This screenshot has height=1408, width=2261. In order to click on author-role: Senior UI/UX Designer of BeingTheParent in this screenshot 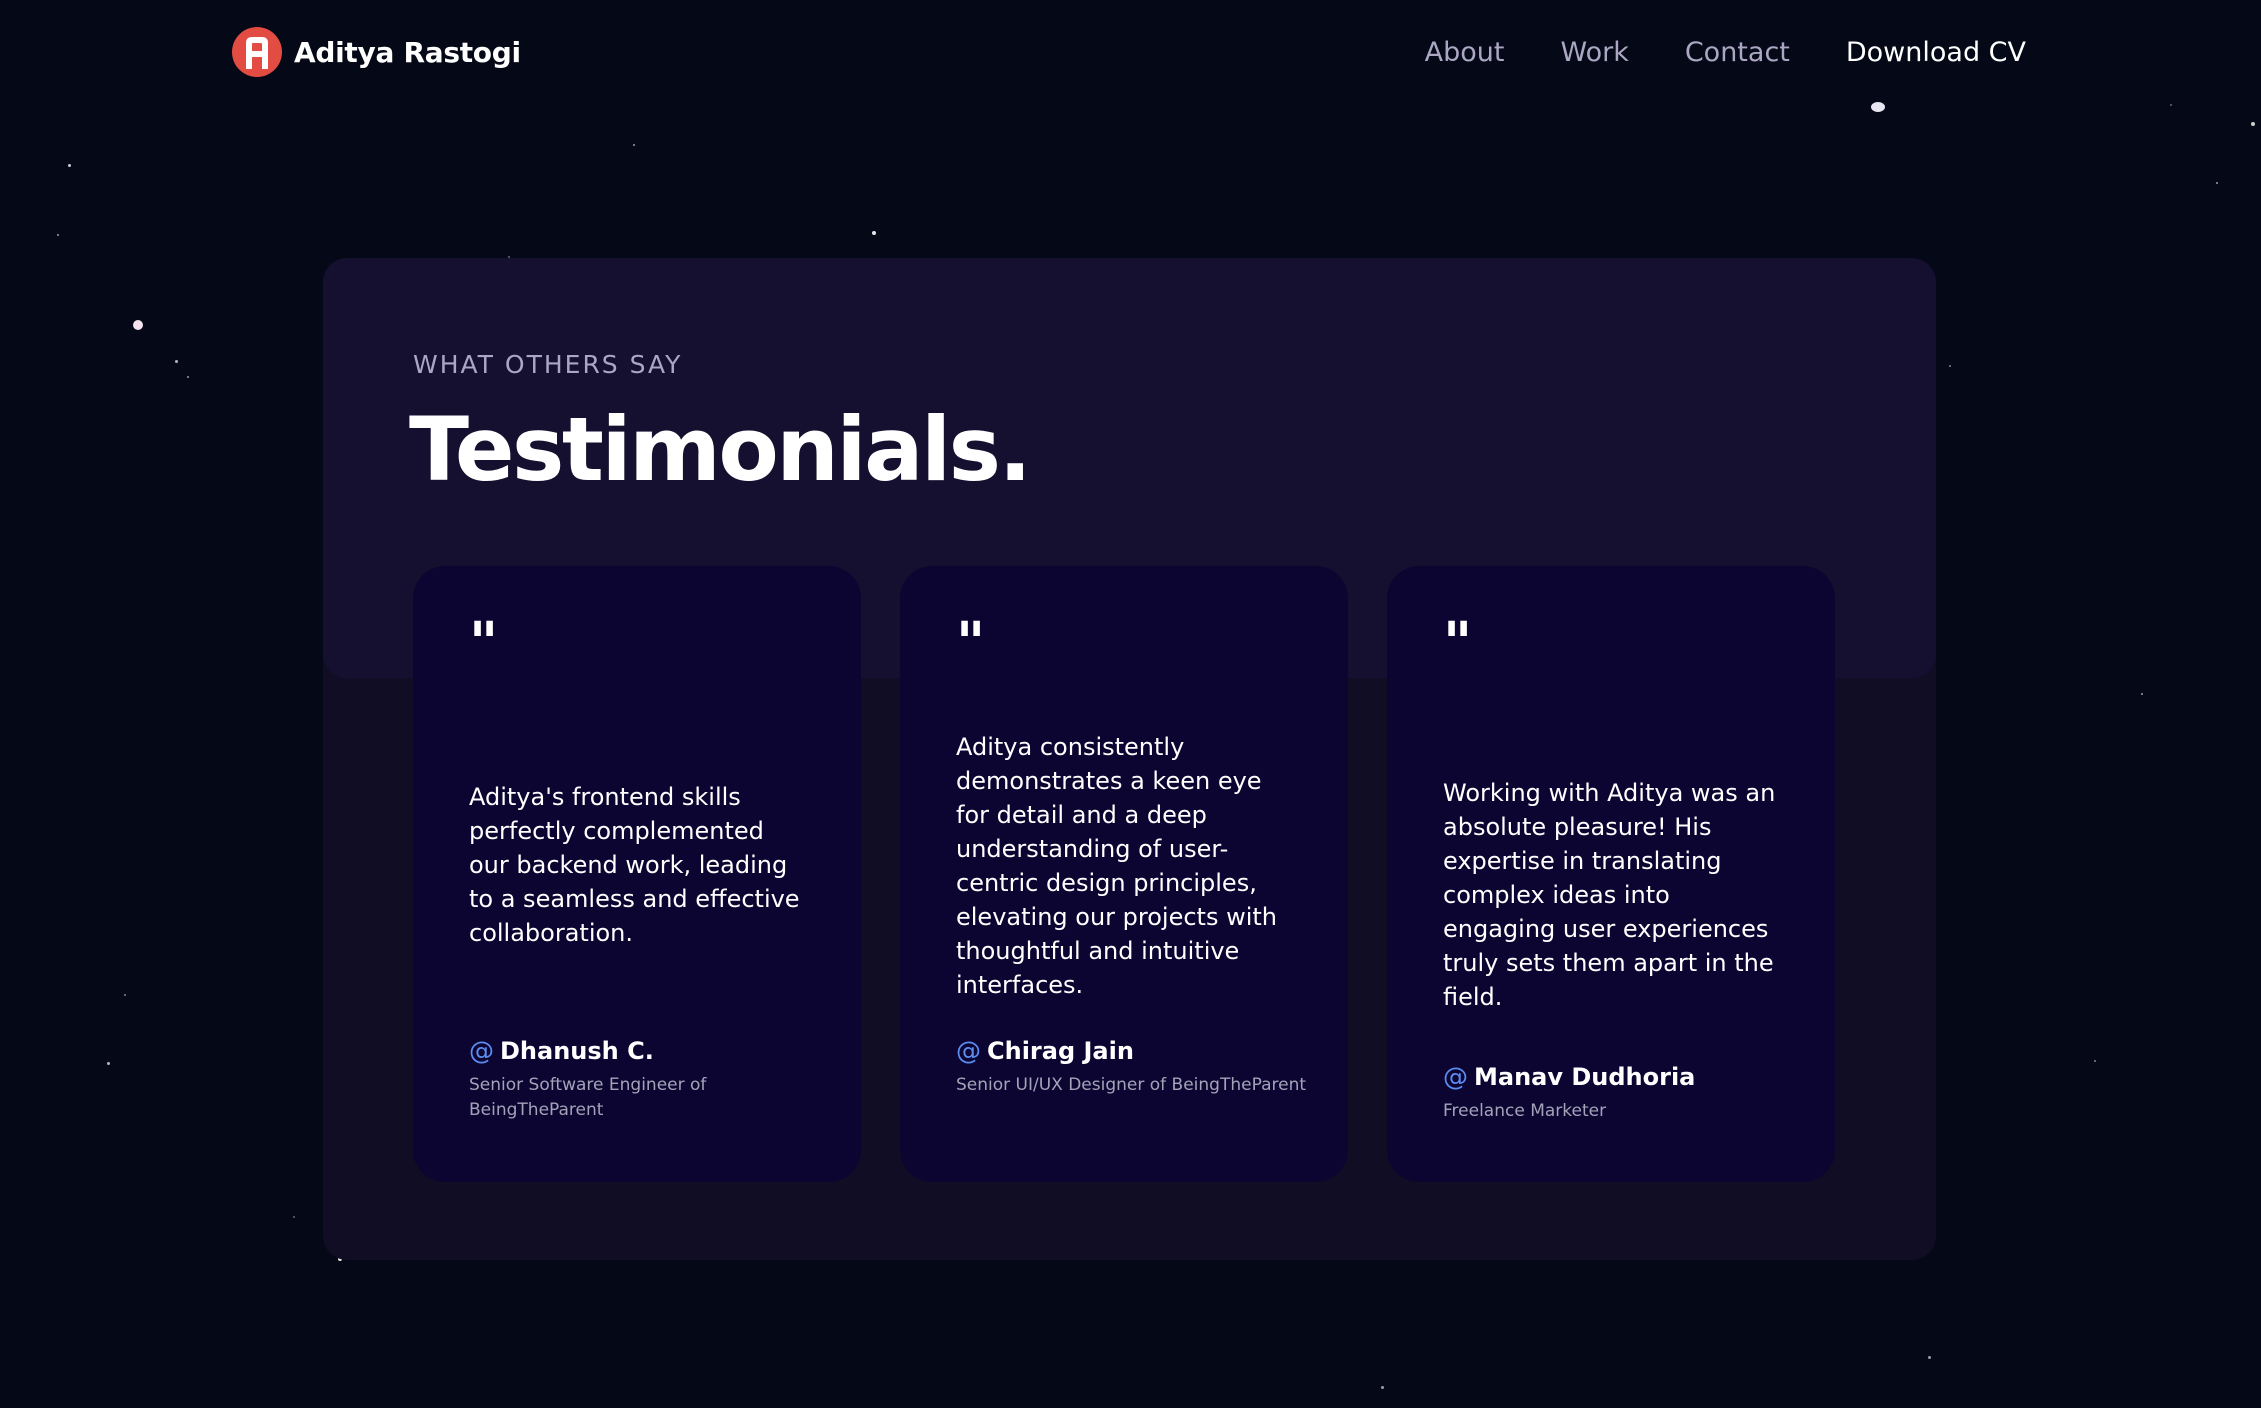, I will do `click(1131, 1085)`.